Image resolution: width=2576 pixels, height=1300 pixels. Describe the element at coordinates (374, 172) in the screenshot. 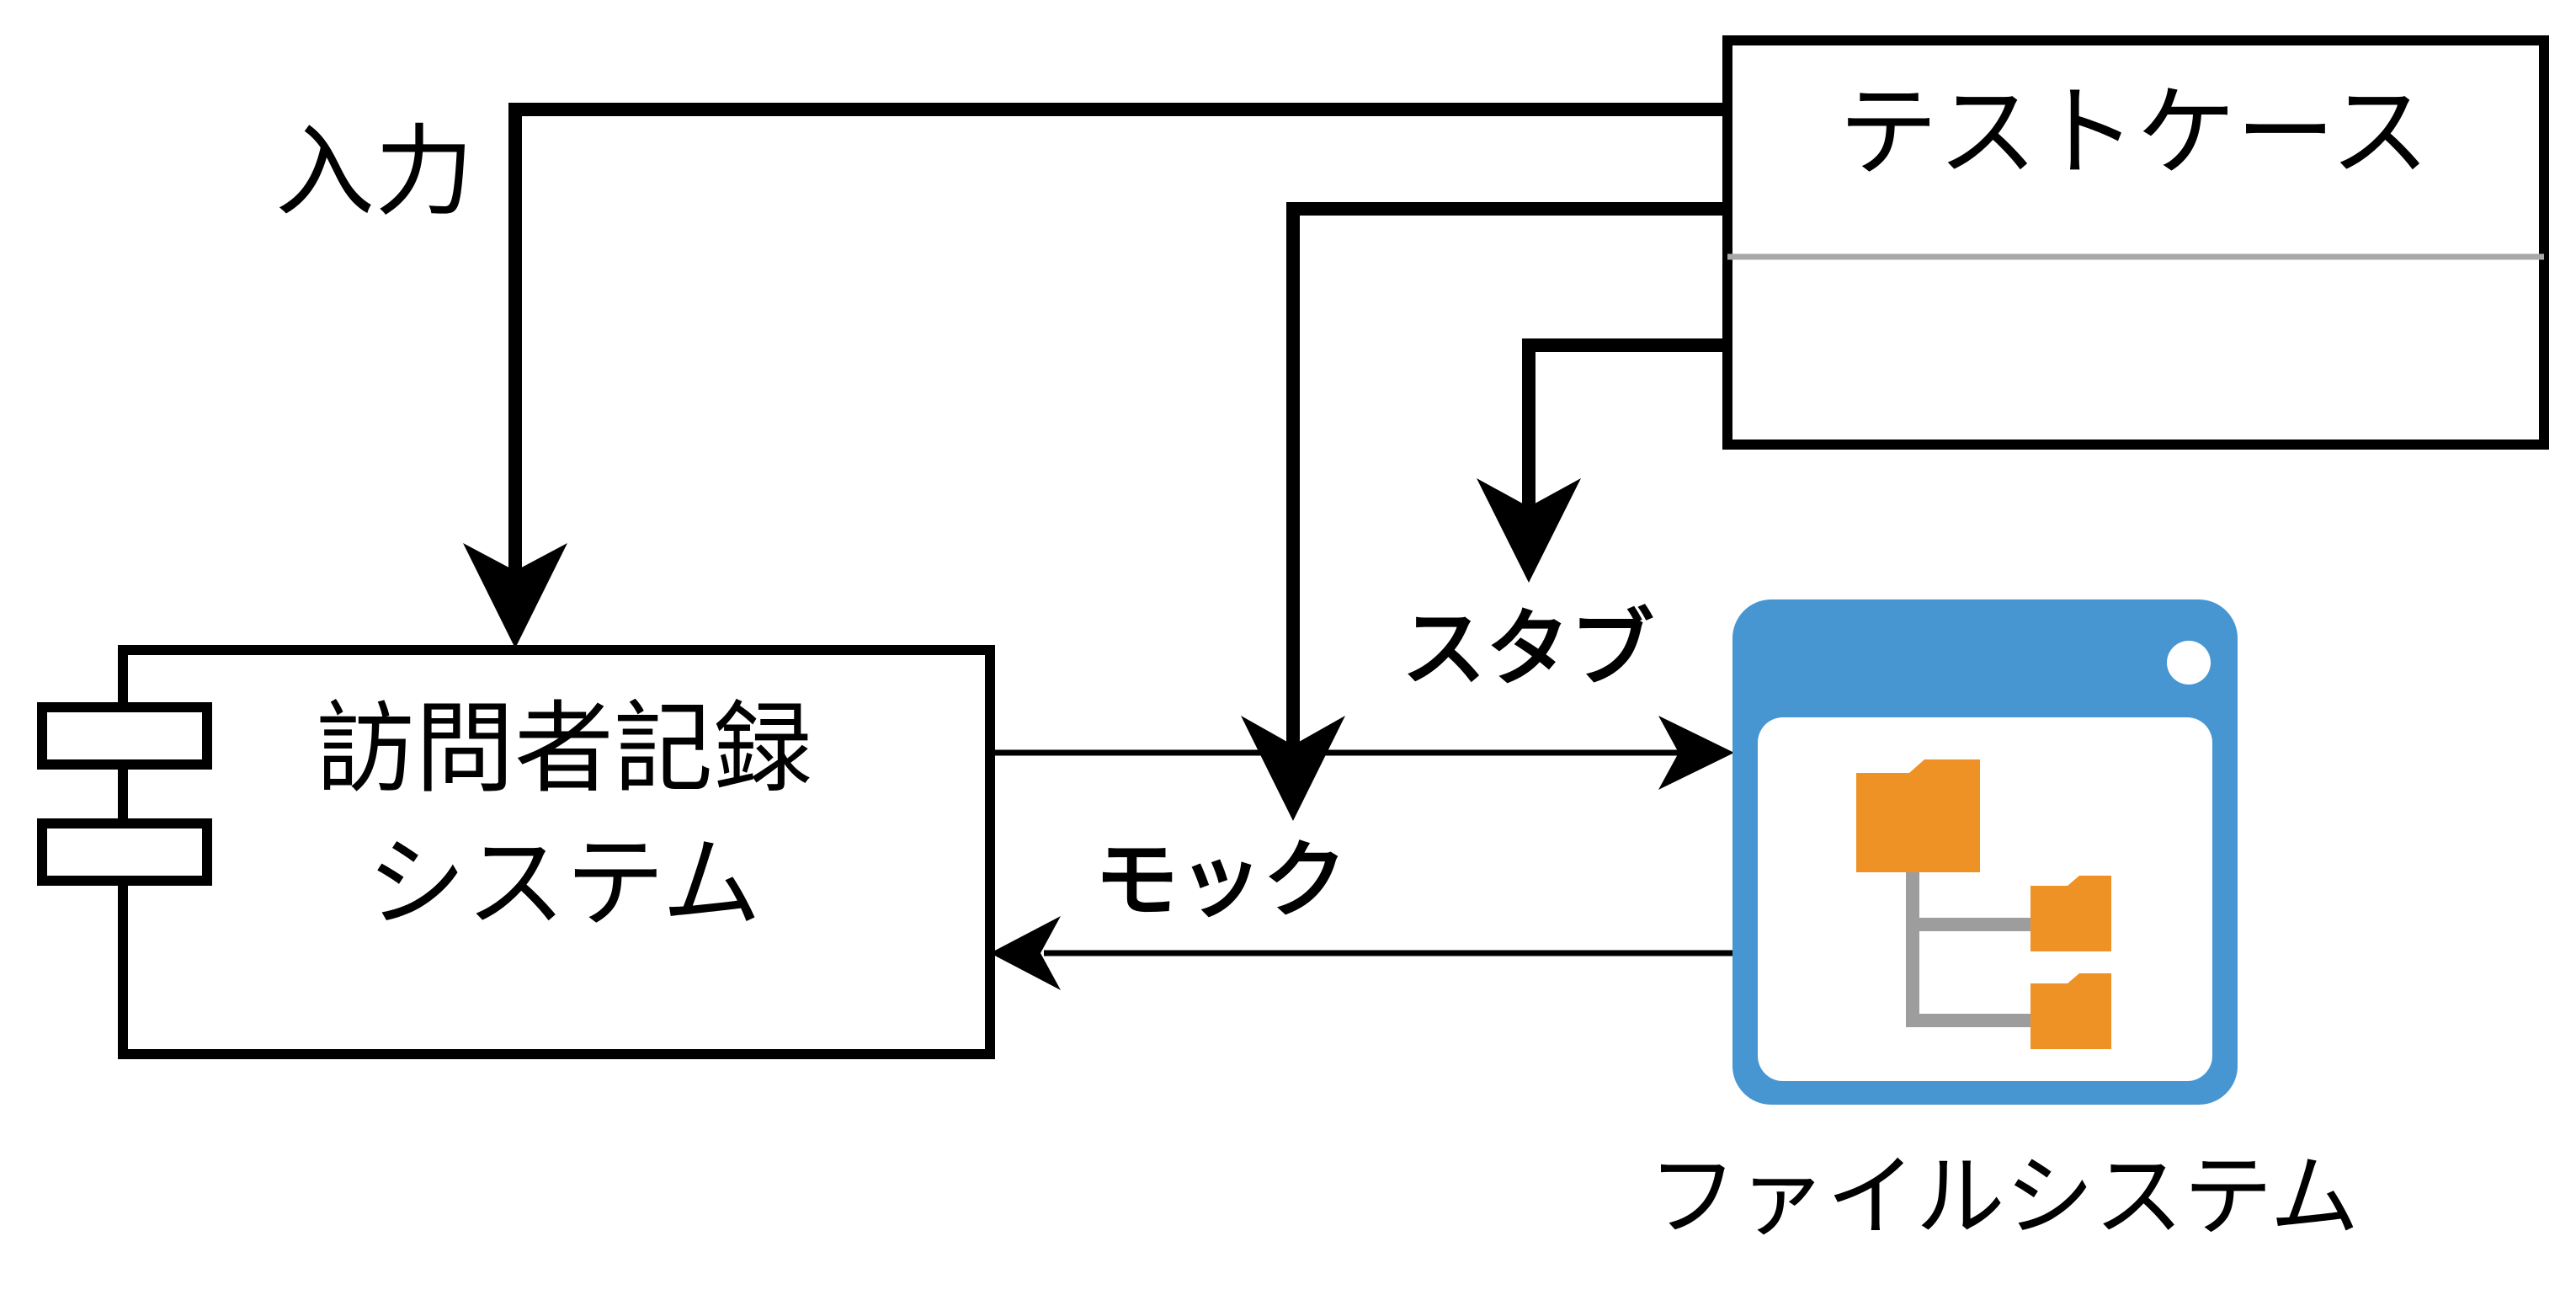

I see `input-label: 入力` at that location.